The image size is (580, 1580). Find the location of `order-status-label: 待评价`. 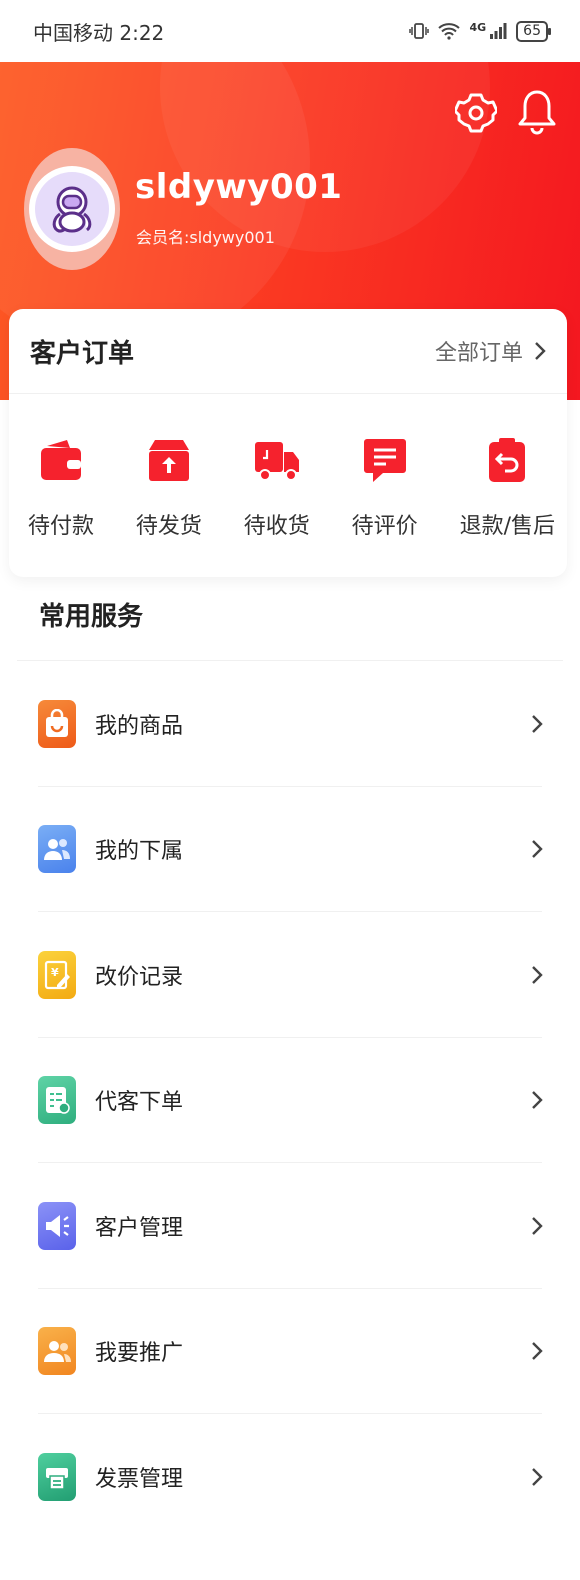

order-status-label: 待评价 is located at coordinates (384, 526).